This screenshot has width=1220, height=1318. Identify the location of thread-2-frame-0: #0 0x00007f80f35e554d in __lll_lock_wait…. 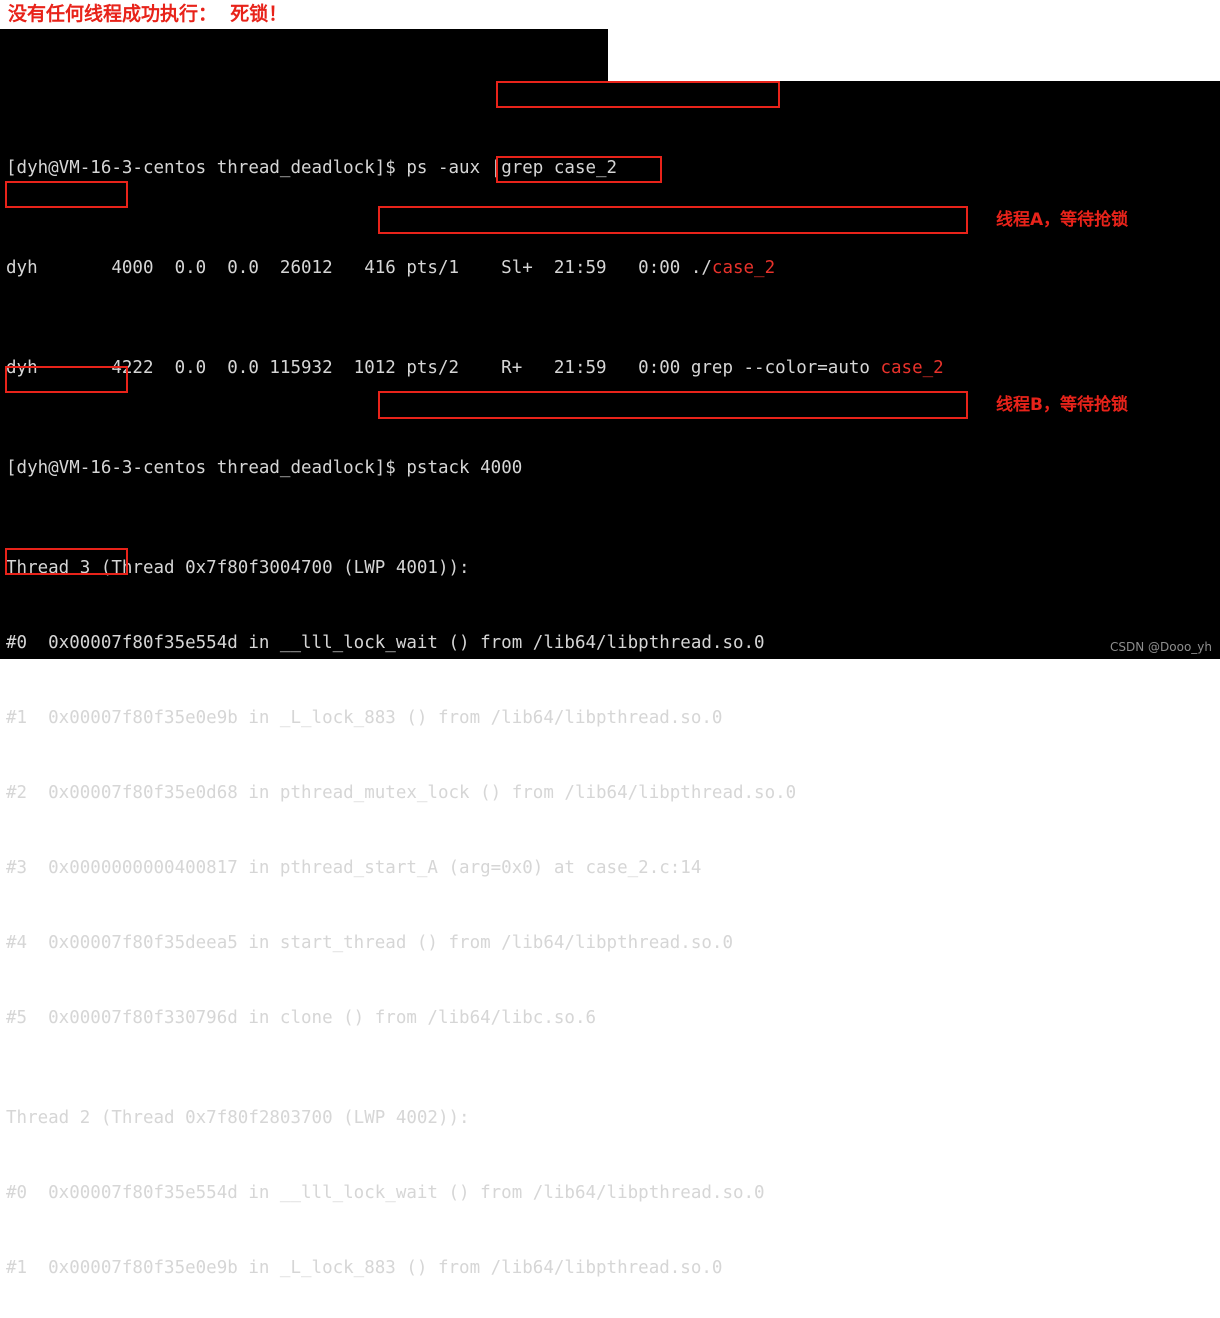
(385, 1193).